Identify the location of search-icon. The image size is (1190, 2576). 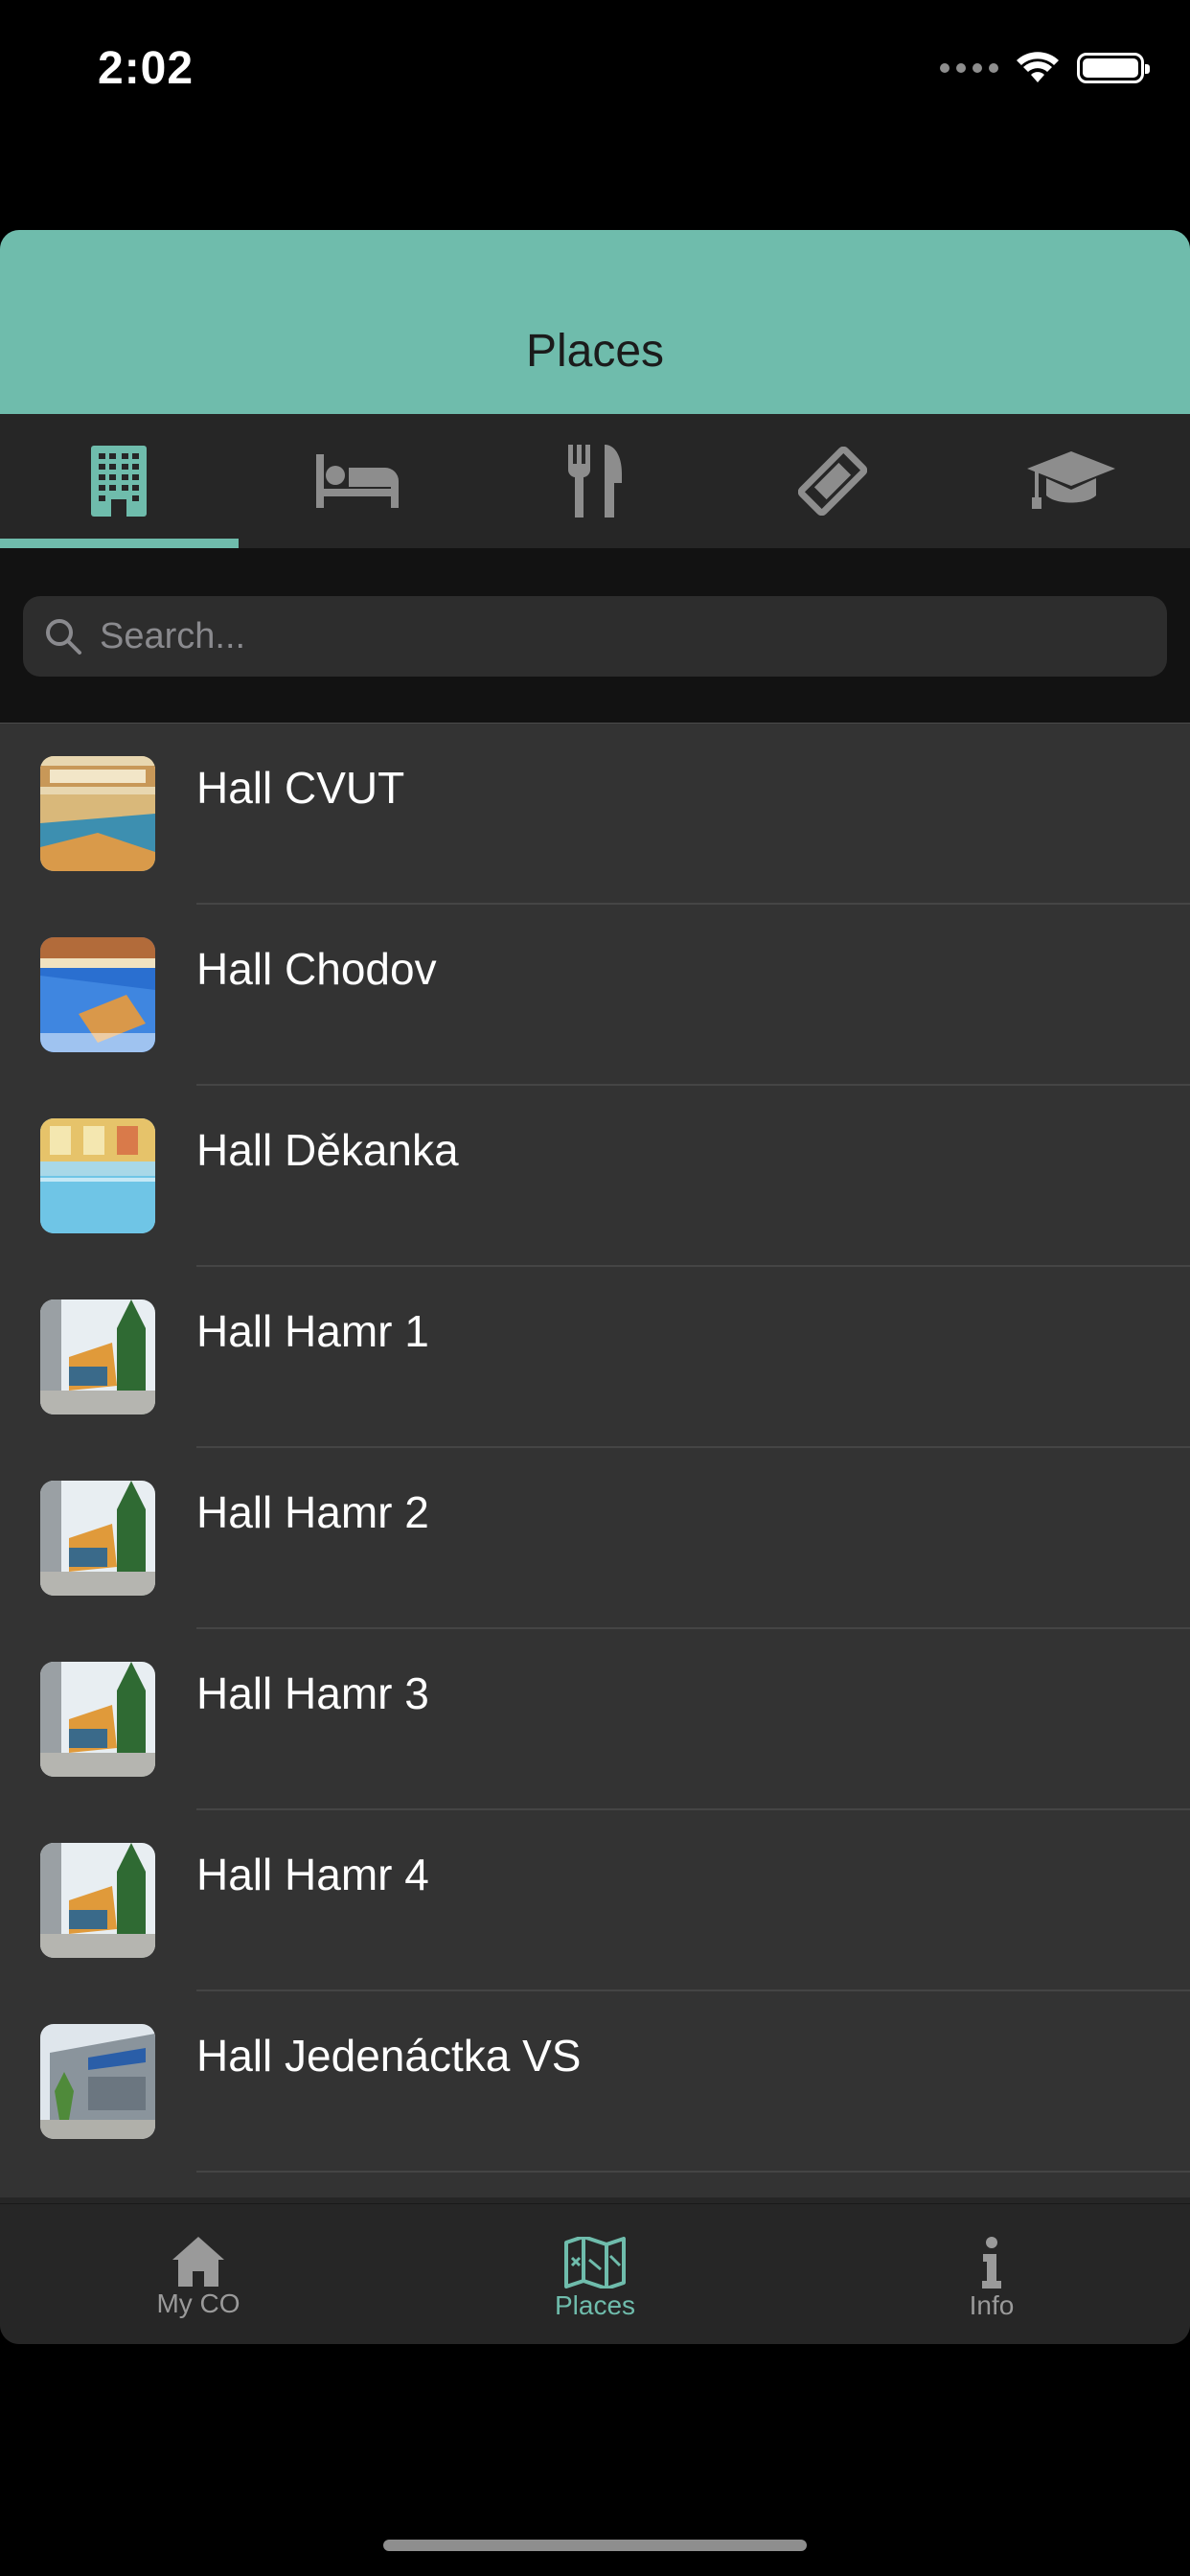
(64, 637).